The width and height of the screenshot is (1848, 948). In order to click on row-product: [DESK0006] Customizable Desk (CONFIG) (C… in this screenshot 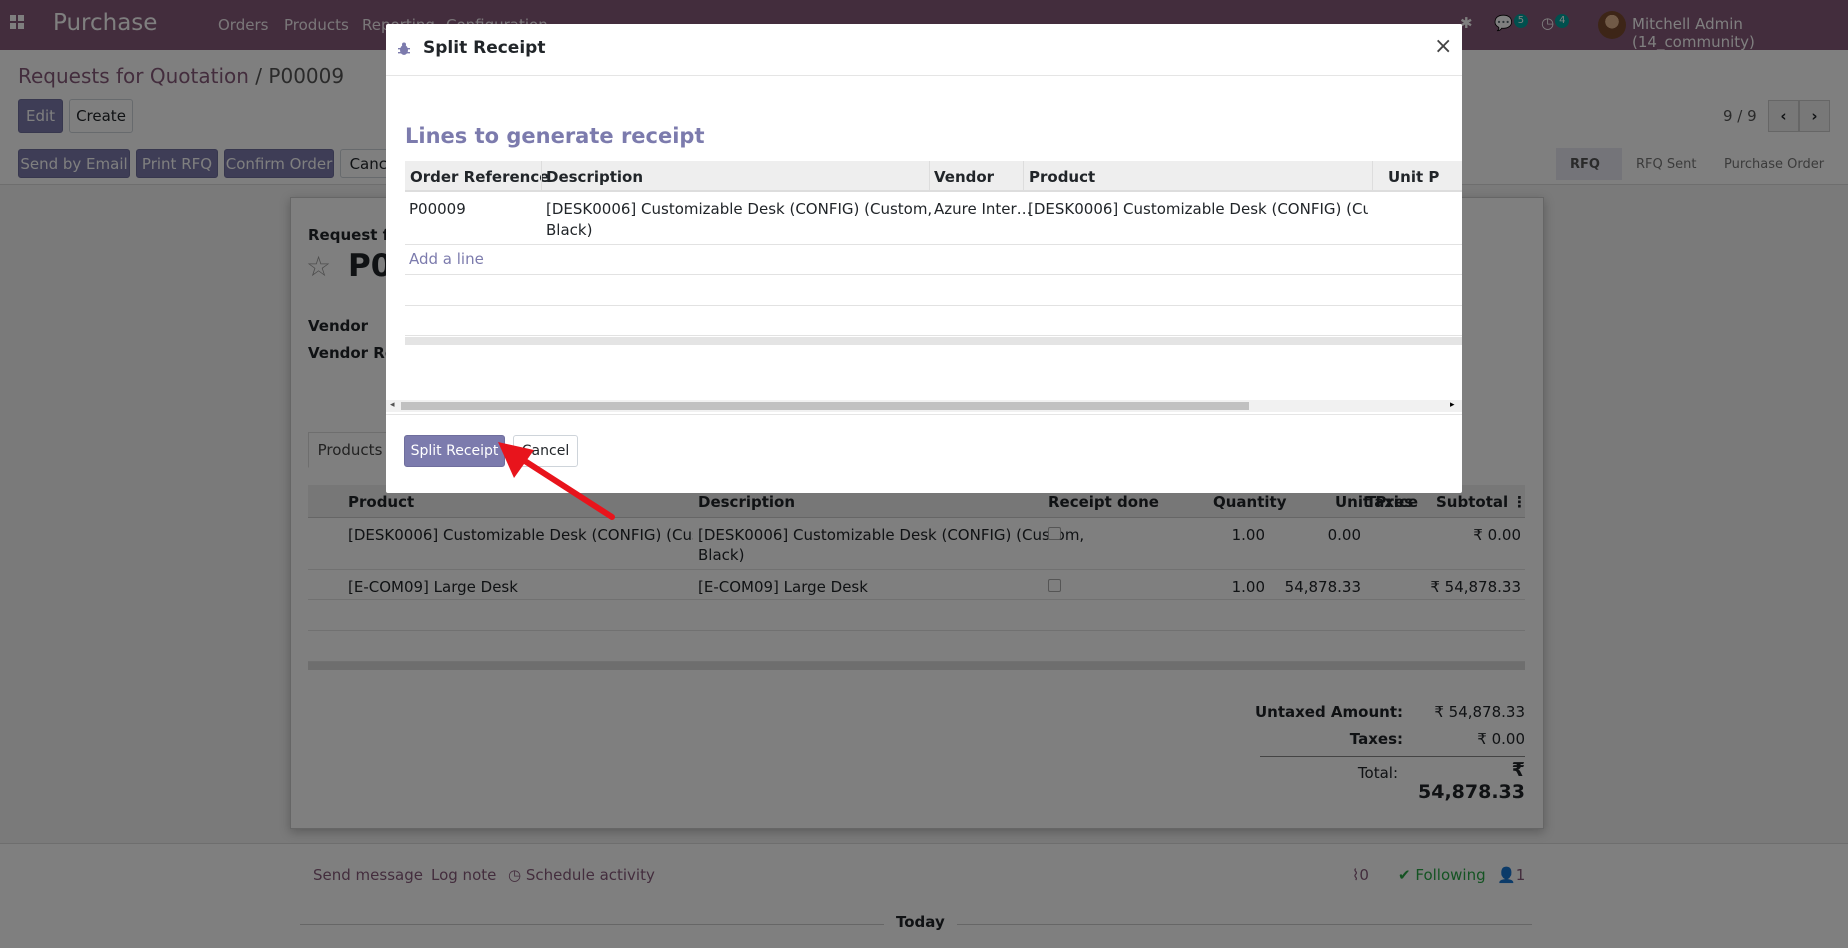, I will do `click(1198, 209)`.